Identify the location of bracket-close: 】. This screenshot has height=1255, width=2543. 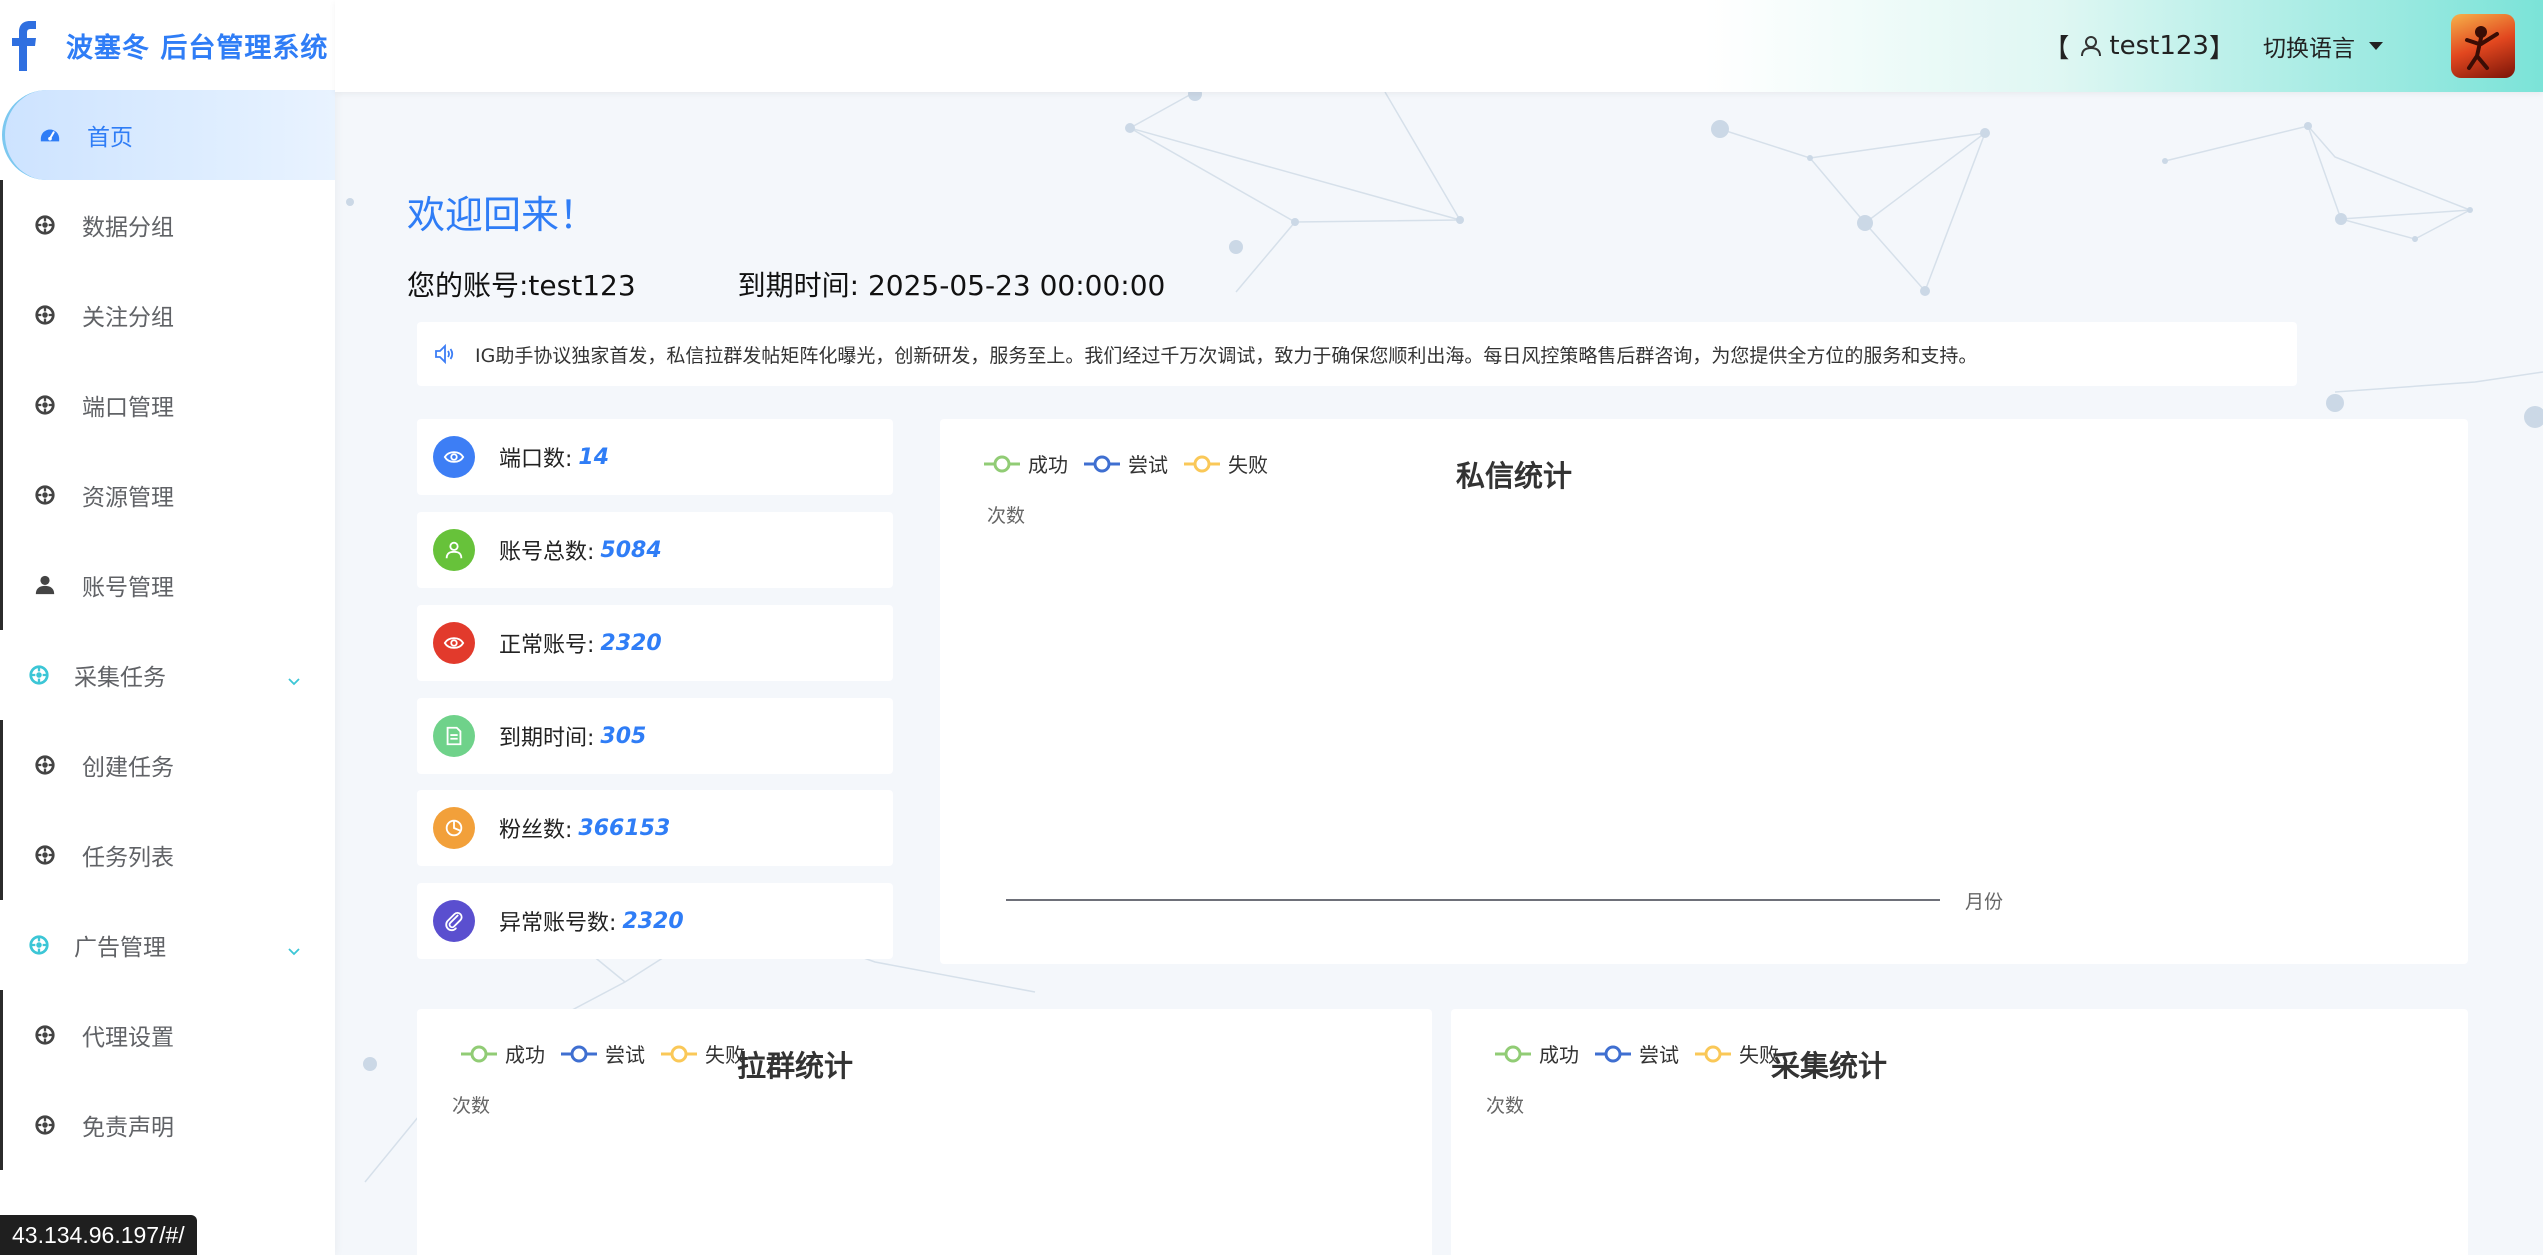
(2221, 48).